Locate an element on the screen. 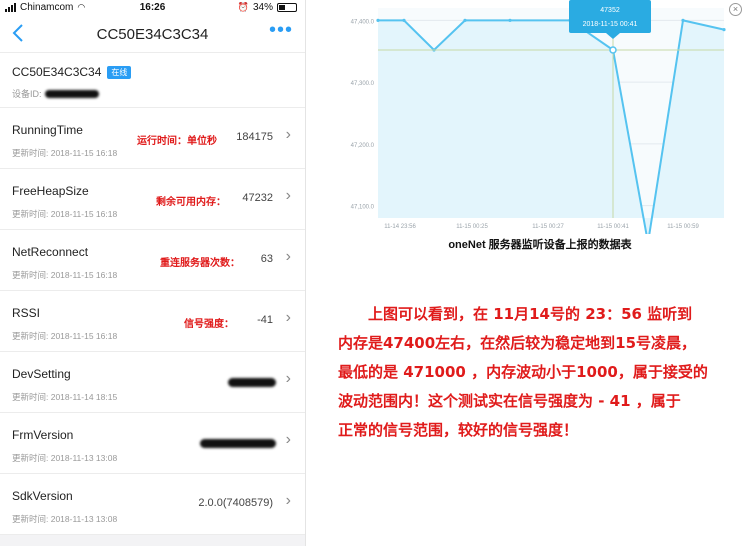  alarm-icon: ⏰ is located at coordinates (243, 7).